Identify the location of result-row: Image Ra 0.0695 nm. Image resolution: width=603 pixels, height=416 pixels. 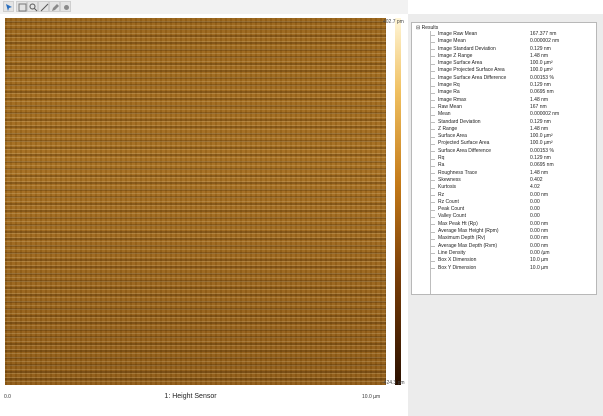
(504, 92).